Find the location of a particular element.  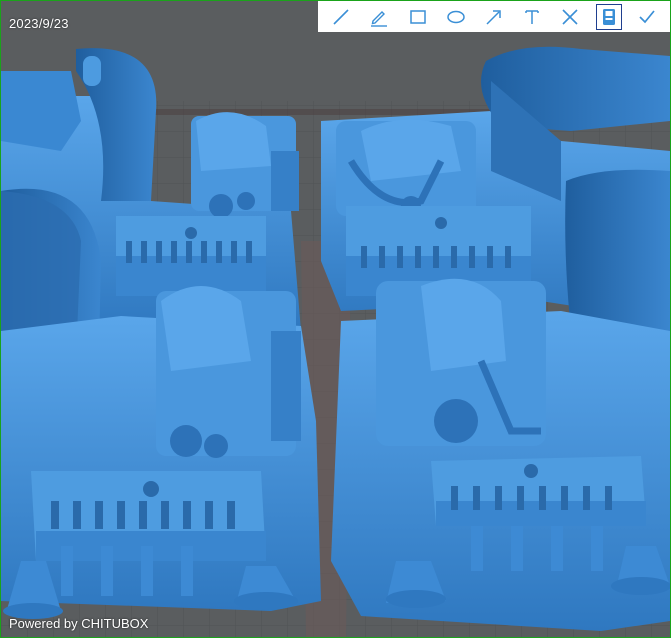

pen-tool-button is located at coordinates (379, 17).